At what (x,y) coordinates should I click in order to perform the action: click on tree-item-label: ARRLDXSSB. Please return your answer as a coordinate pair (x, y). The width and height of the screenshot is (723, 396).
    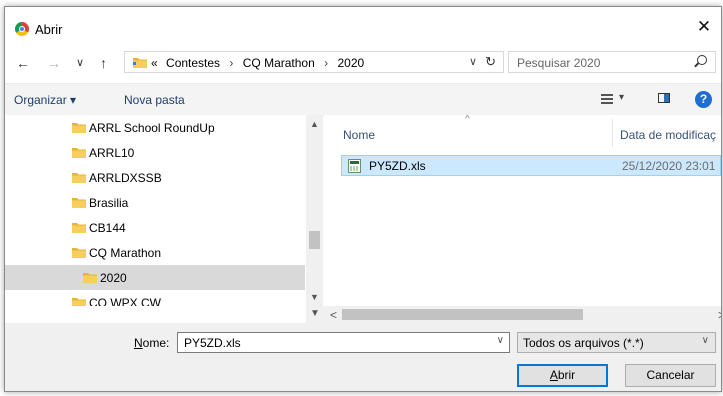
    Looking at the image, I should click on (125, 178).